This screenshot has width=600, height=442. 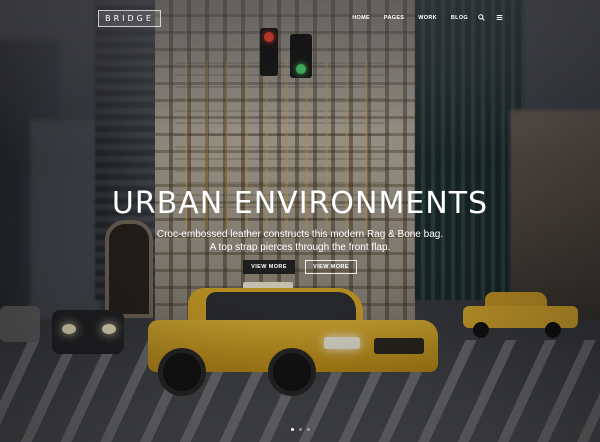 What do you see at coordinates (300, 267) in the screenshot?
I see `hero-buttons: VIEW MORE VIEW MORE` at bounding box center [300, 267].